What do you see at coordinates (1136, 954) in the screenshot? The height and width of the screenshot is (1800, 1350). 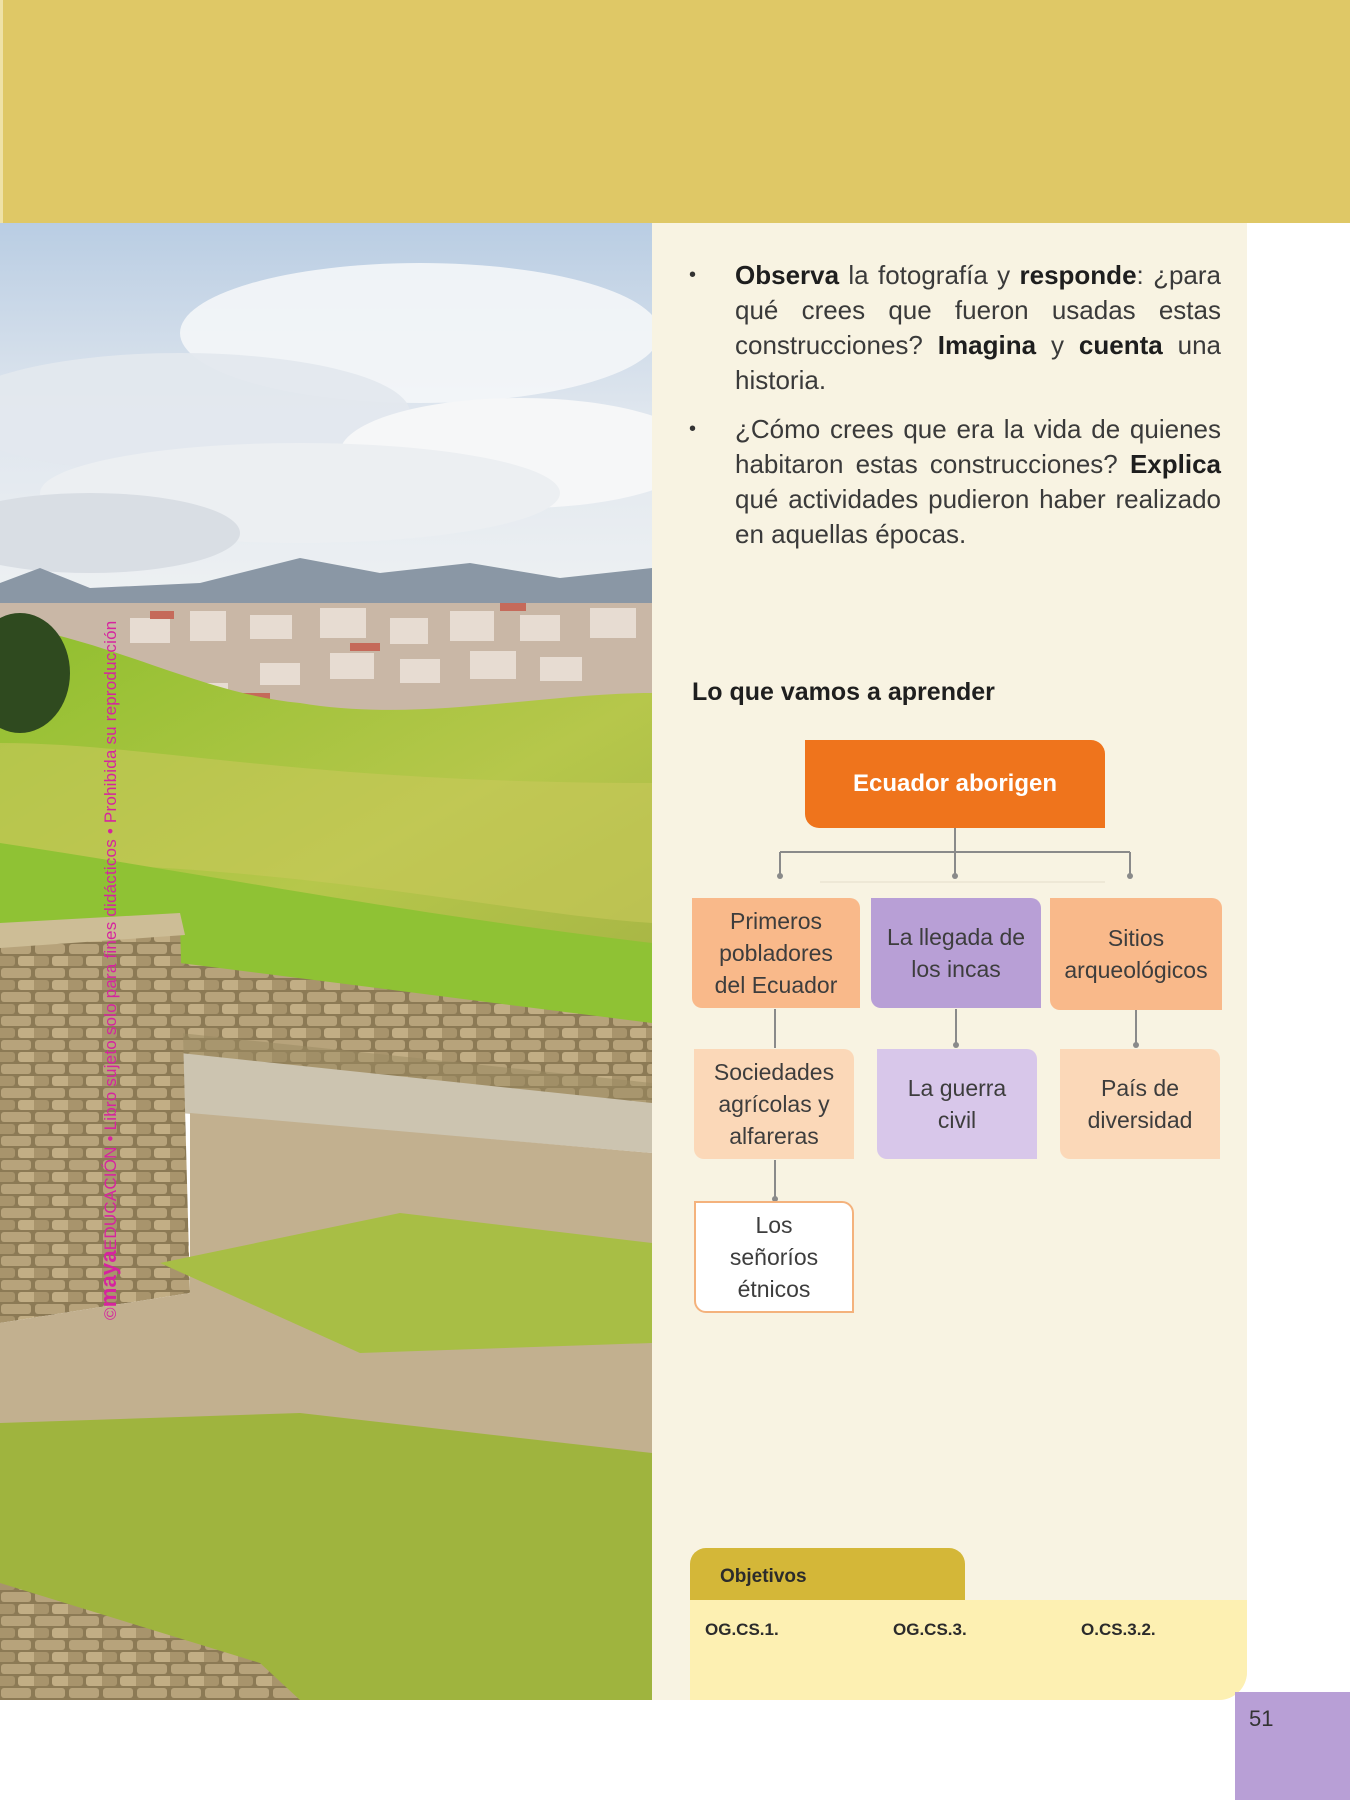 I see `branch-sitios-arqueologicos: Sitios arqueológicos` at bounding box center [1136, 954].